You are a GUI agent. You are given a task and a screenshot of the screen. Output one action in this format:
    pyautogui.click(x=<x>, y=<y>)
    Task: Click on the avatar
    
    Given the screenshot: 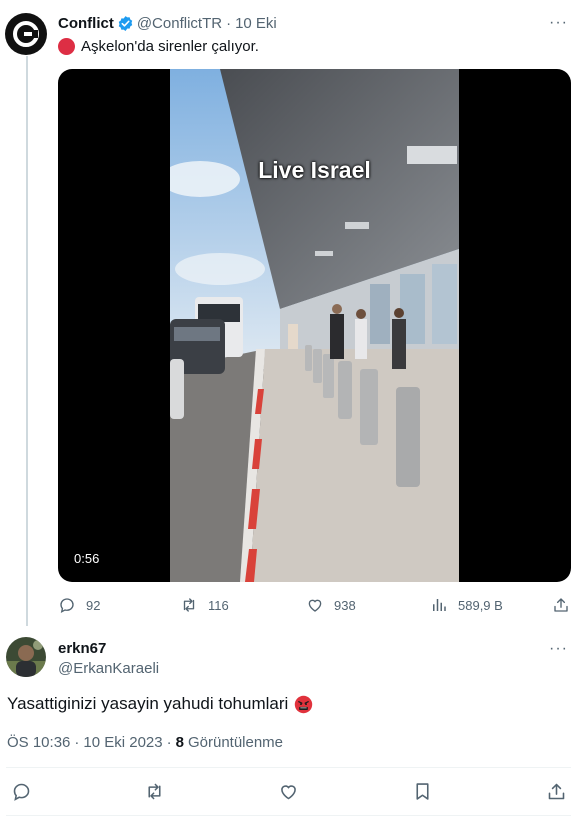 What is the action you would take?
    pyautogui.click(x=26, y=34)
    